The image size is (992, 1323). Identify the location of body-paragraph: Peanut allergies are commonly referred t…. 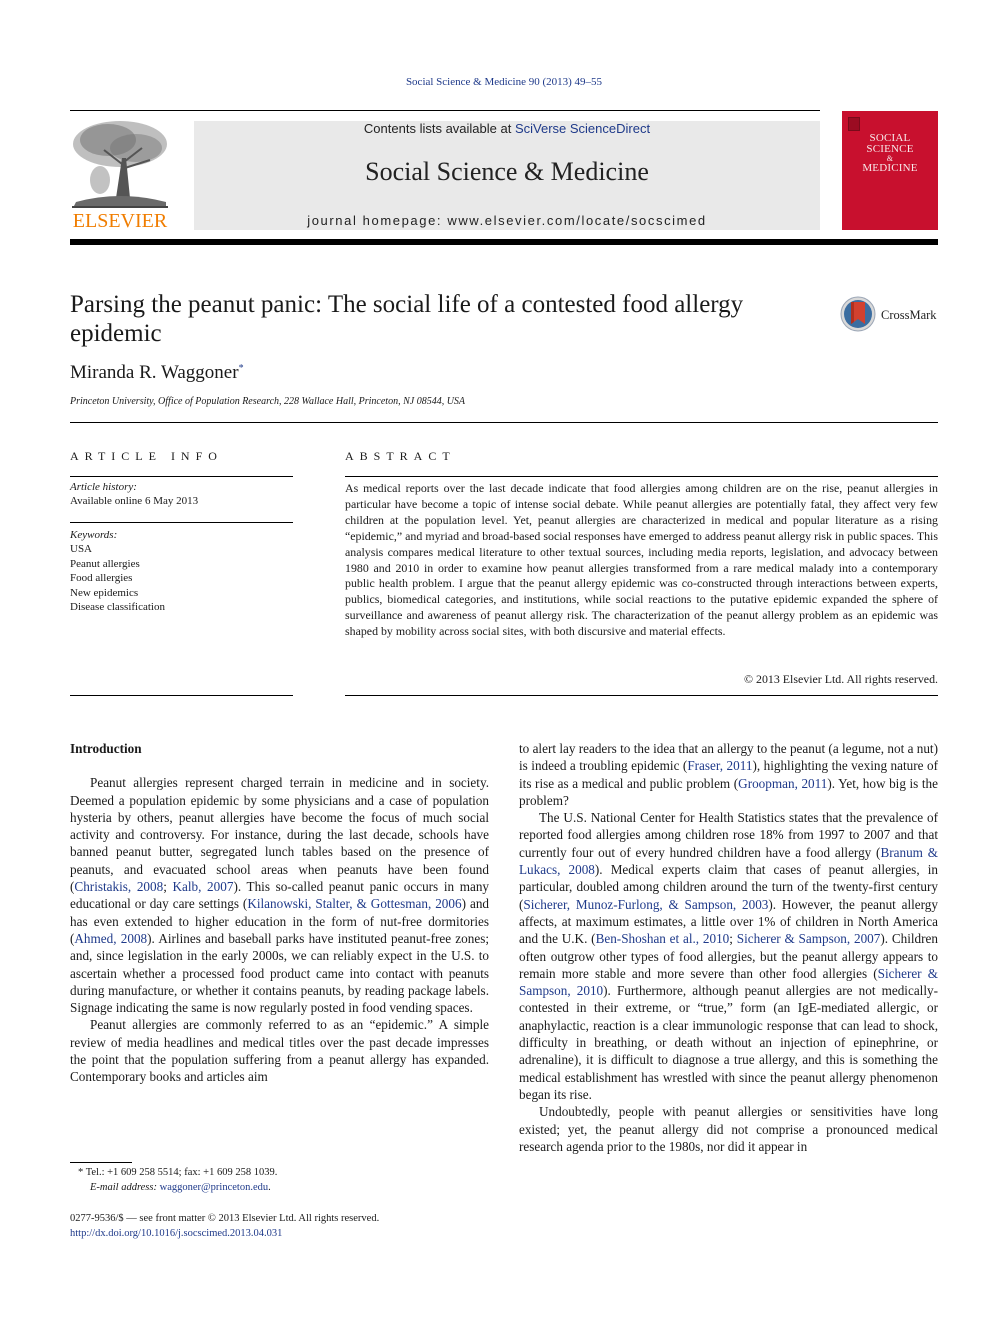
(279, 1050).